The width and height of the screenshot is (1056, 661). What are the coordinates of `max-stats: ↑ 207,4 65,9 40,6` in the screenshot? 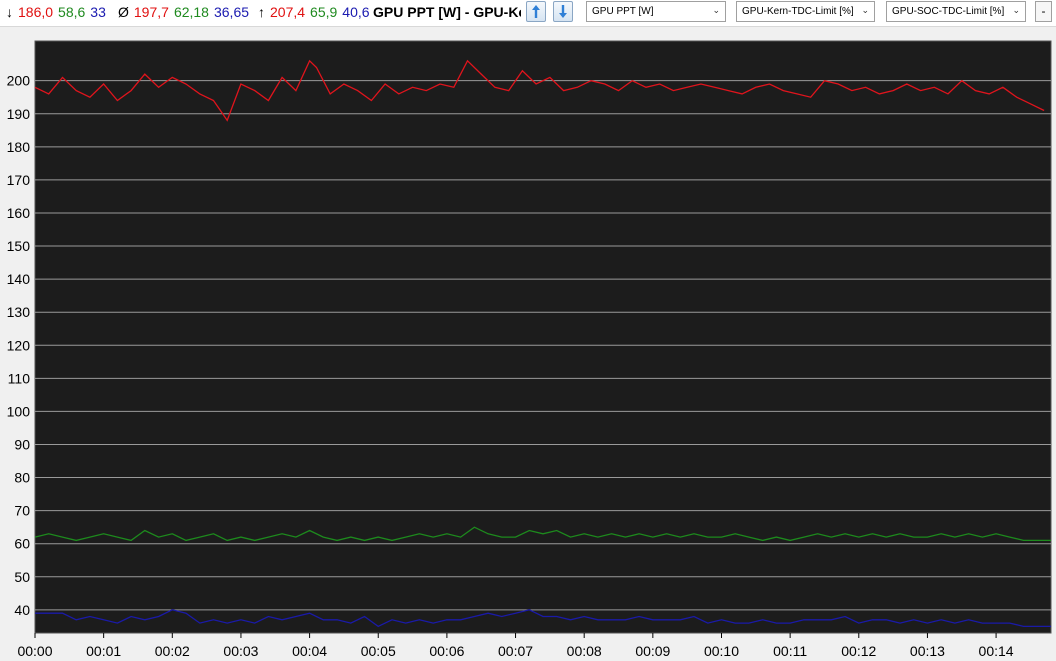 It's located at (316, 12).